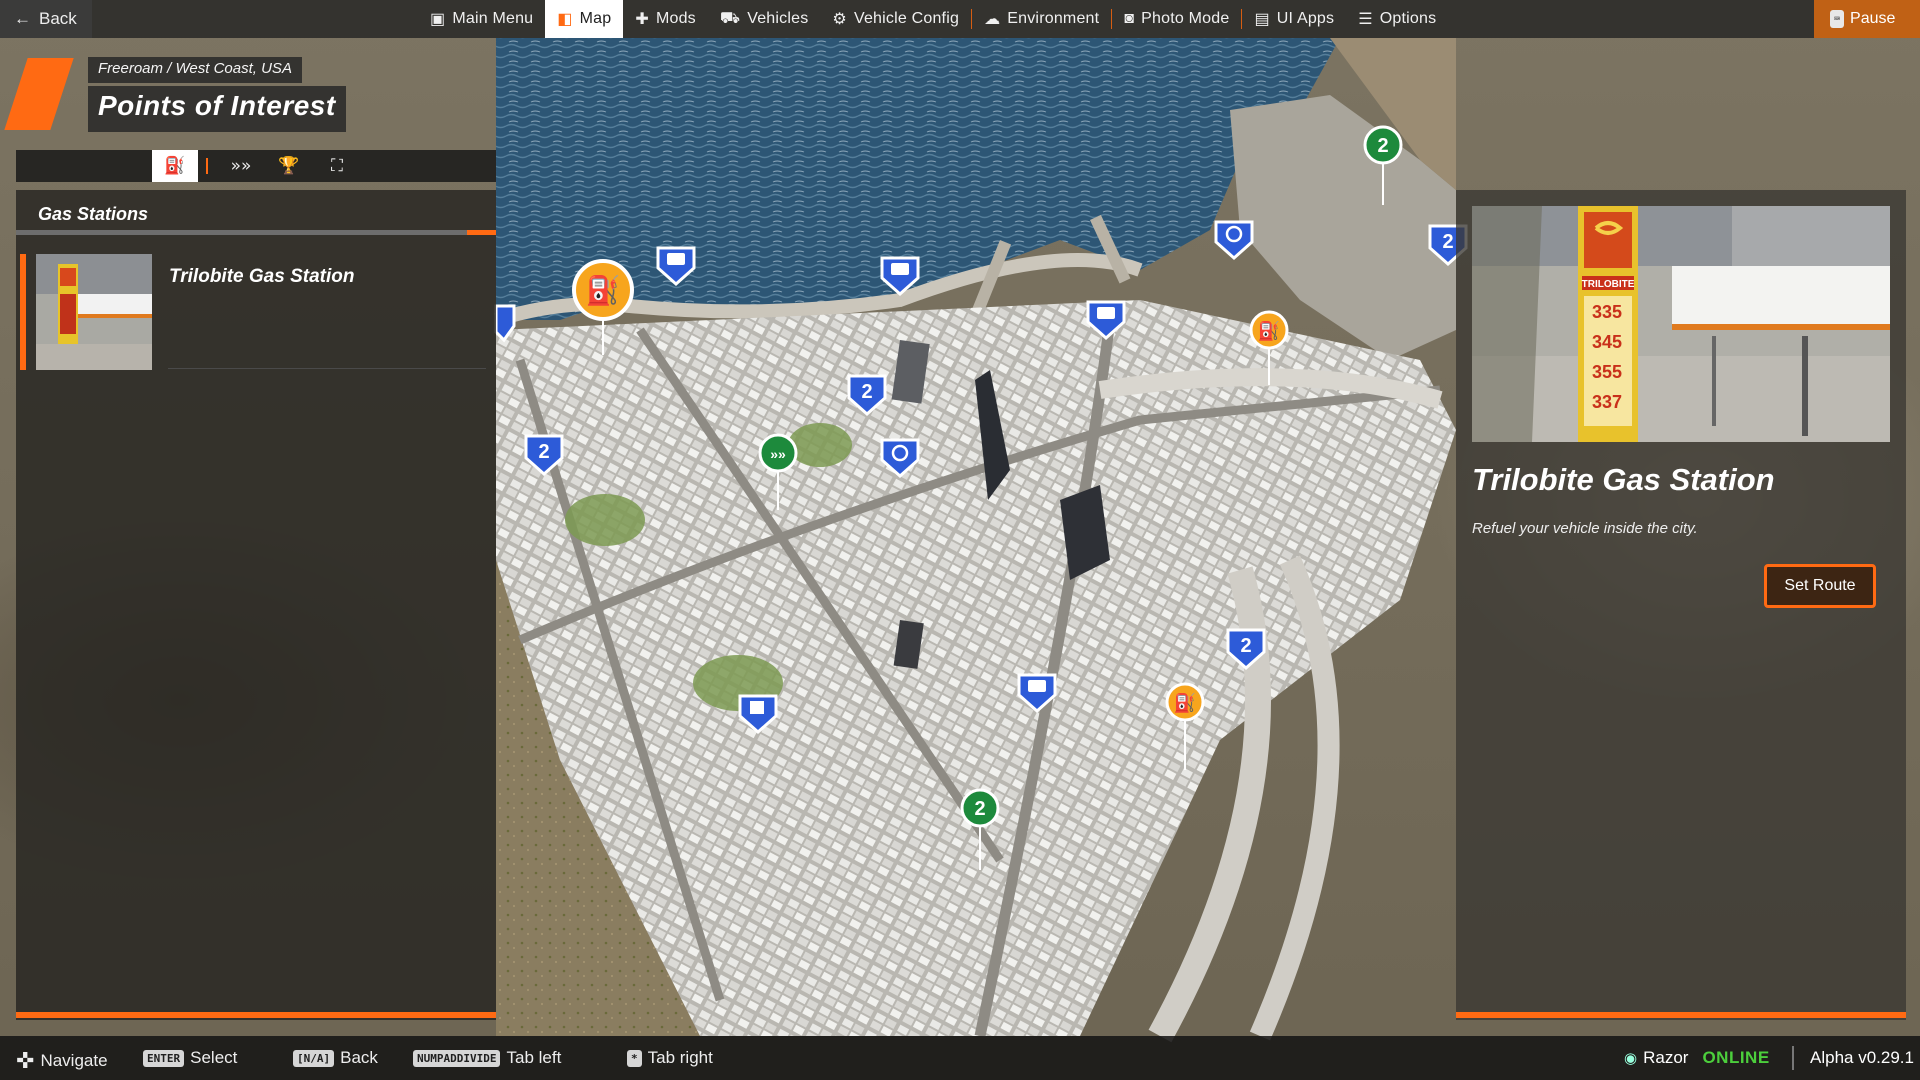 This screenshot has height=1080, width=1920. What do you see at coordinates (534, 1057) in the screenshot?
I see `hint-label: Tab left` at bounding box center [534, 1057].